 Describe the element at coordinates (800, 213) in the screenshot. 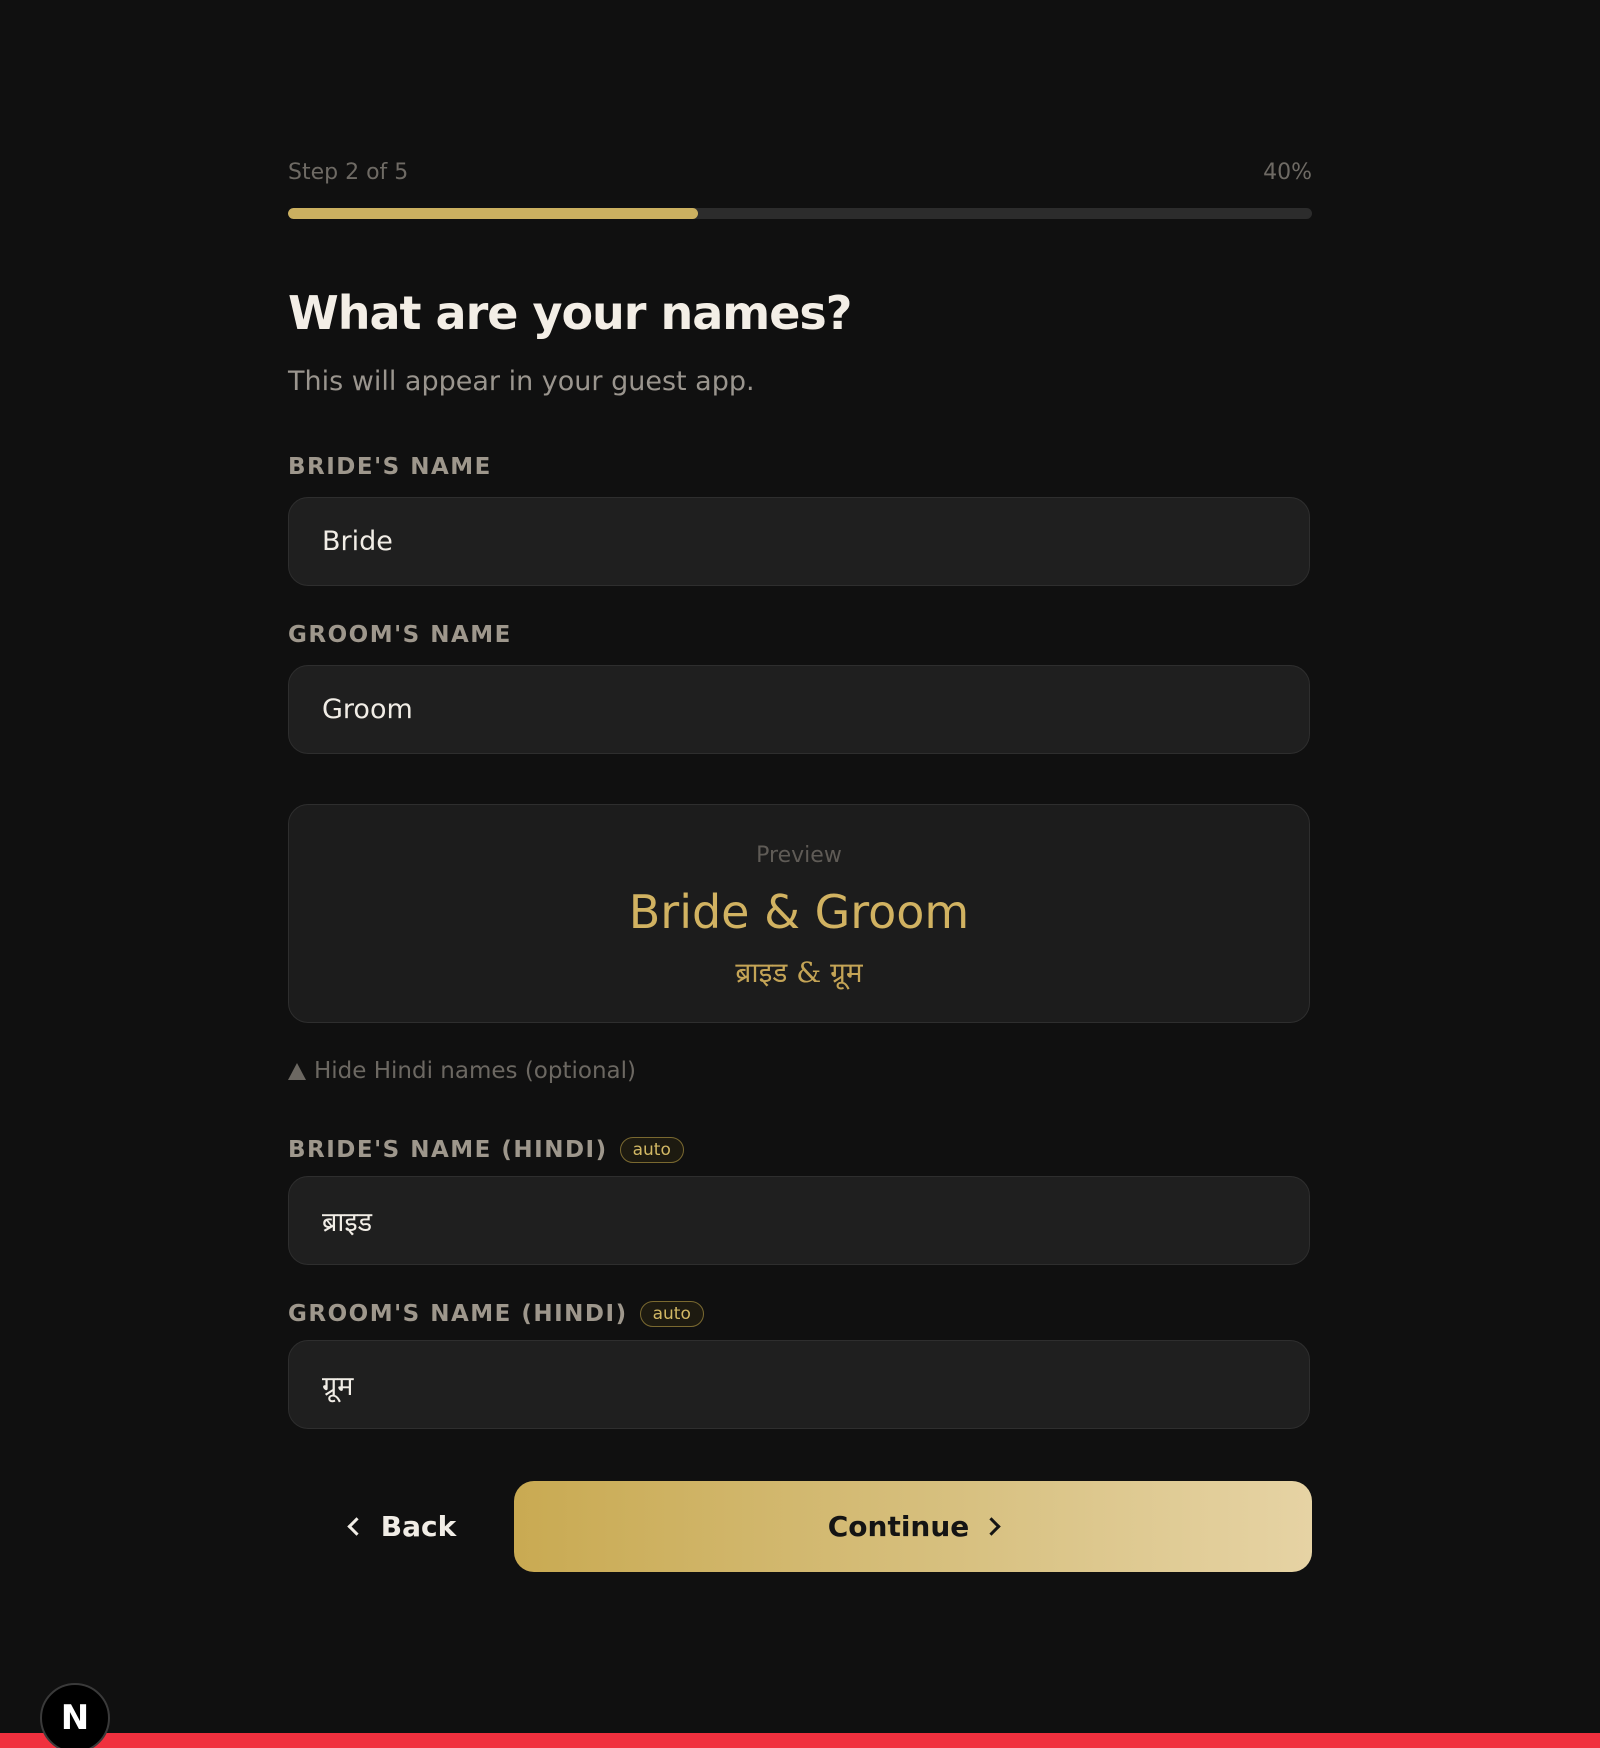

I see `progress-bar` at that location.